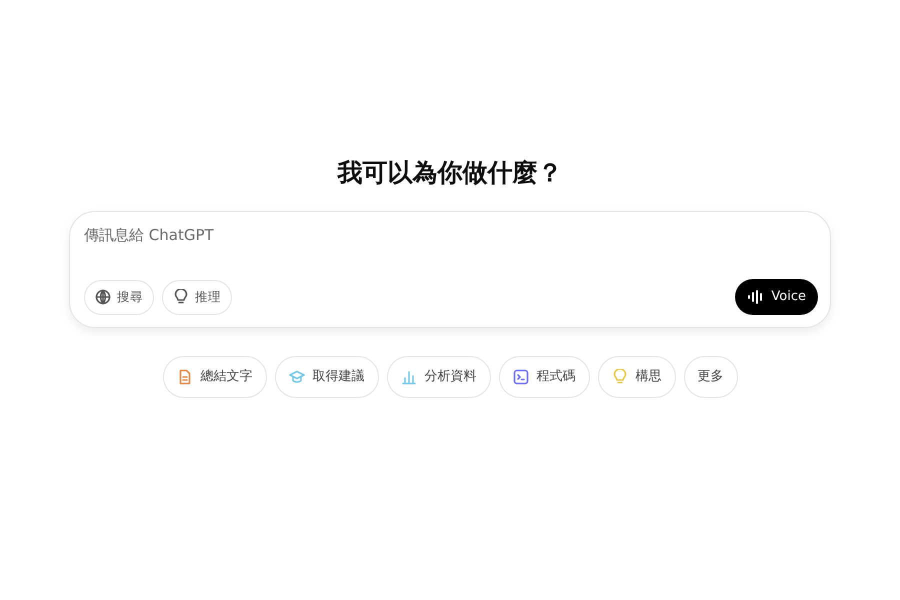  I want to click on suggestion-button: 總結文字, so click(214, 377).